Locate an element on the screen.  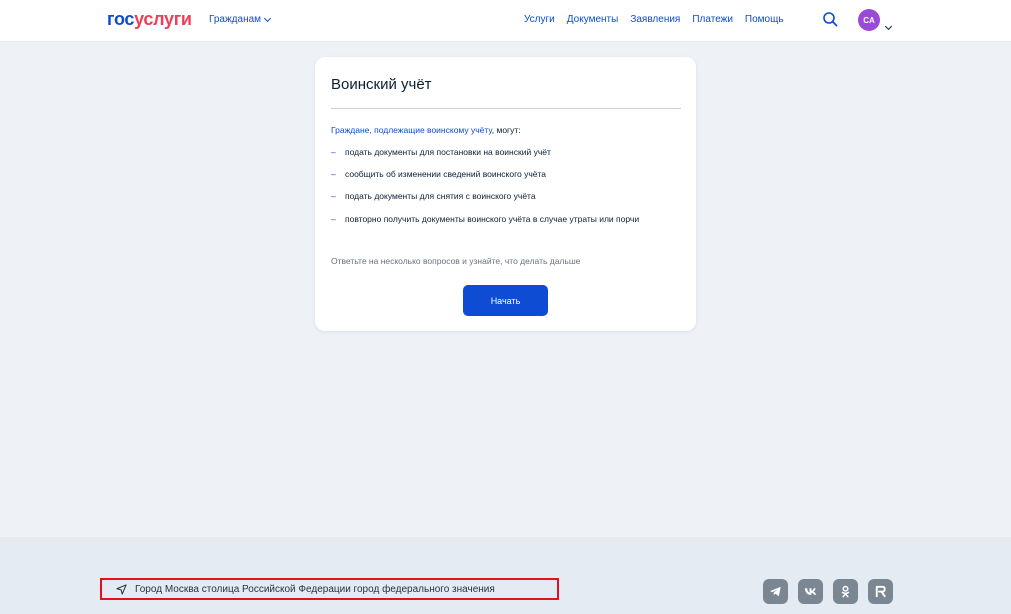
audience-selector: Гражданам is located at coordinates (240, 19).